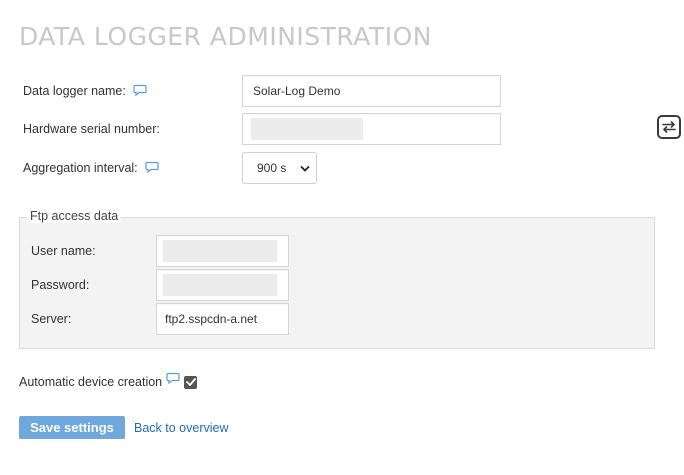  I want to click on serial-field, so click(371, 129).